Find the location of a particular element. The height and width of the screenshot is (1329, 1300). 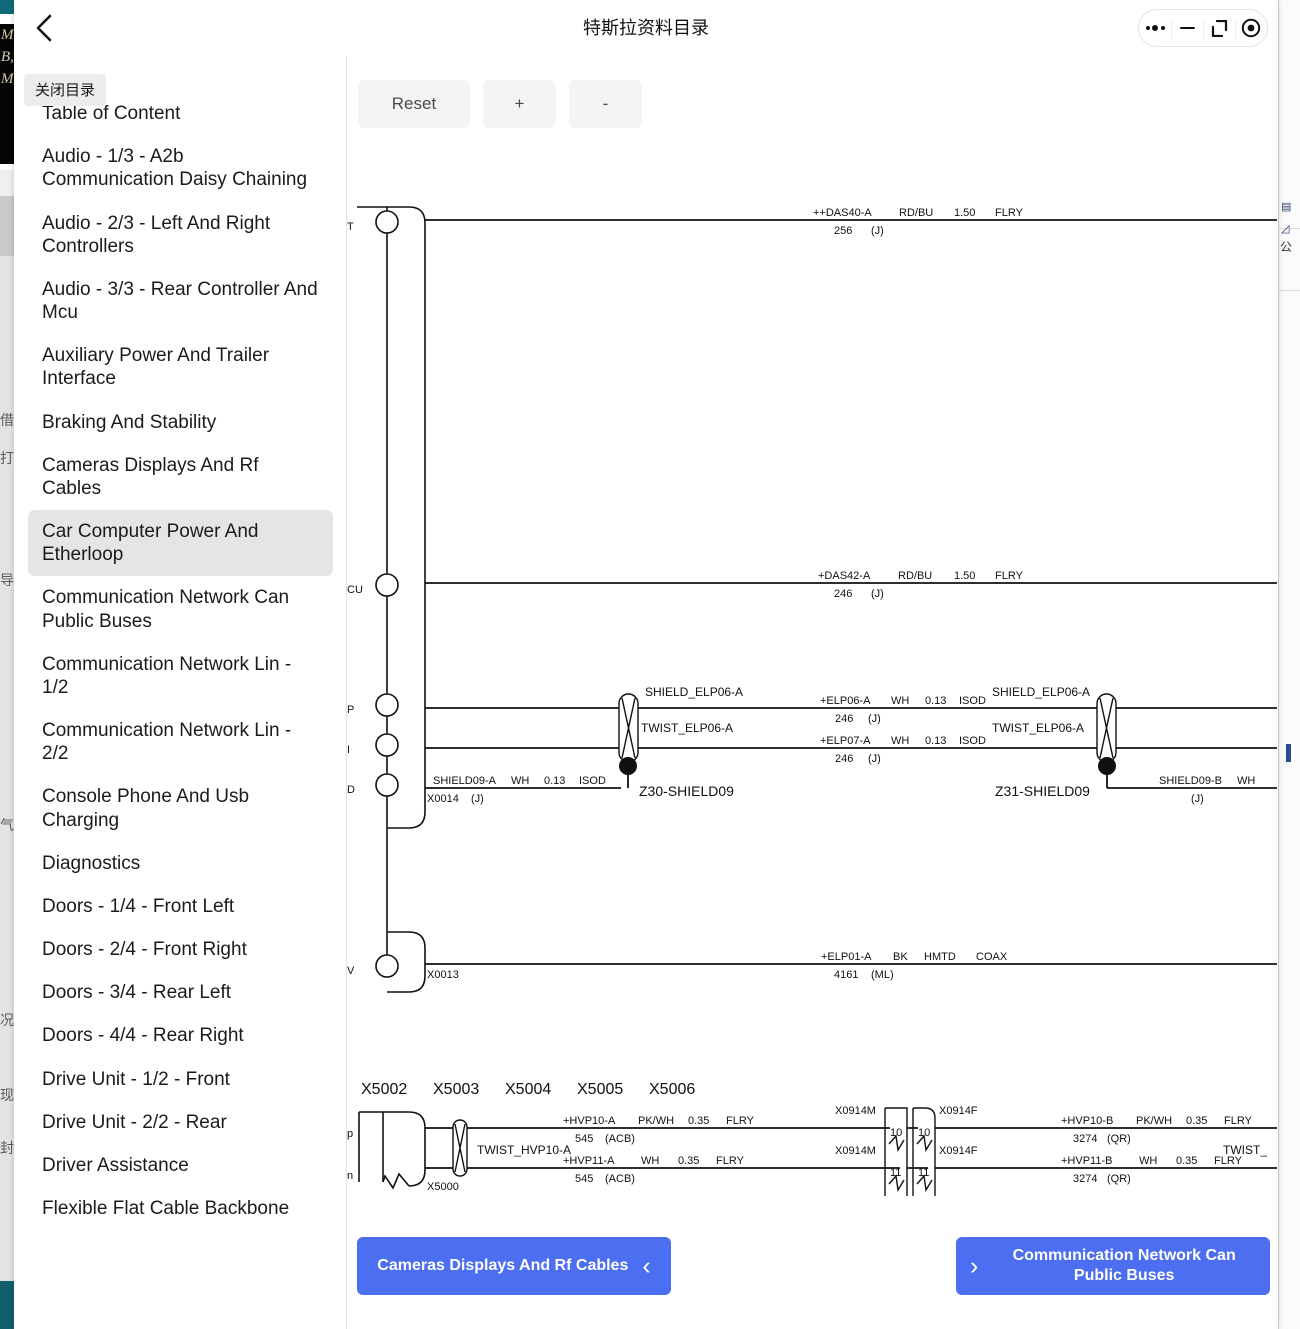

minimize-button is located at coordinates (1187, 28).